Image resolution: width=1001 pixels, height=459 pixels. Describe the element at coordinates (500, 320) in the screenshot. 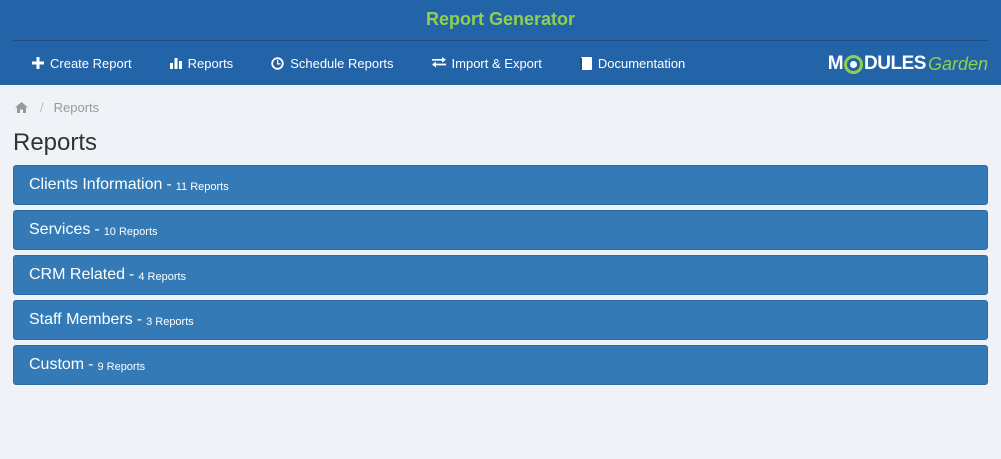

I see `group-staff-members: Staff Members - 3 Reports` at that location.